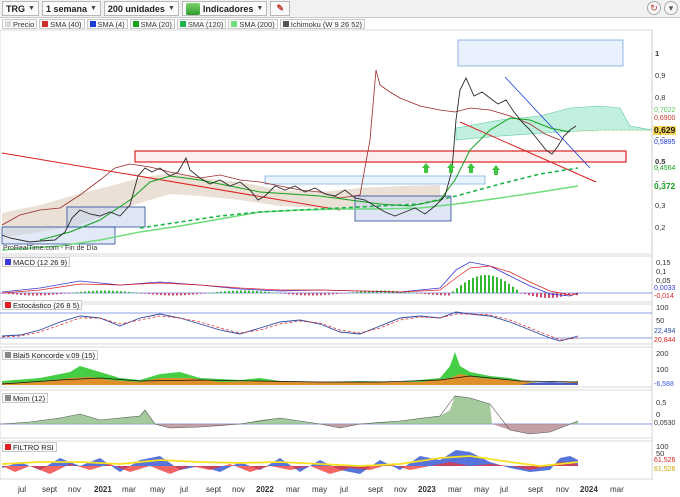 The width and height of the screenshot is (680, 497). I want to click on macd-panel, so click(326, 279).